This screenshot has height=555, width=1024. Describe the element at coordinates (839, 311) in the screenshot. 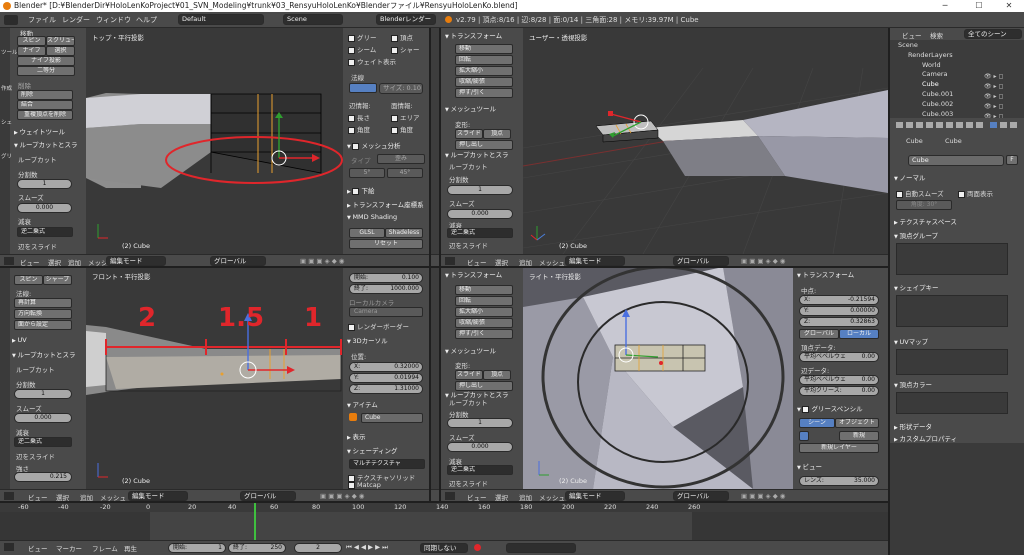

I see `median-y-field: Y: 0.00000` at that location.